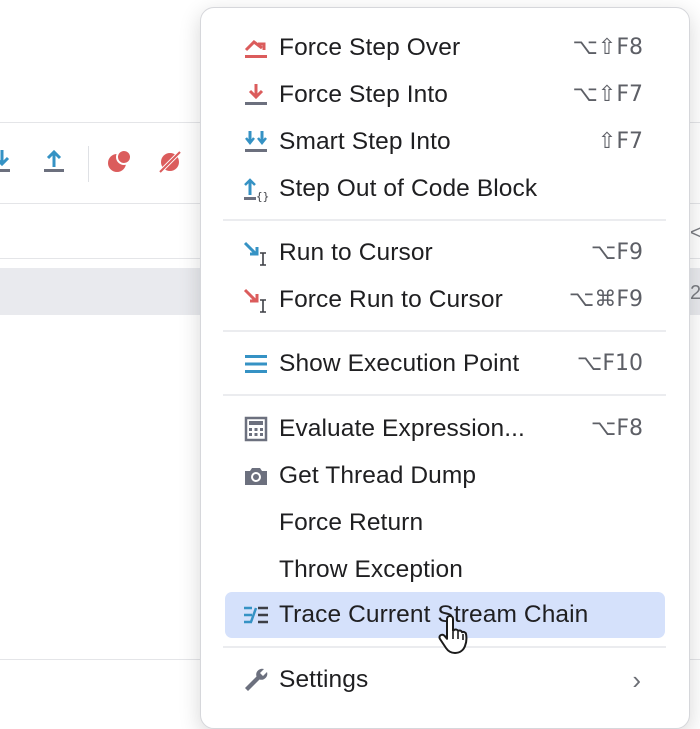  What do you see at coordinates (256, 95) in the screenshot?
I see `force-step-into-icon` at bounding box center [256, 95].